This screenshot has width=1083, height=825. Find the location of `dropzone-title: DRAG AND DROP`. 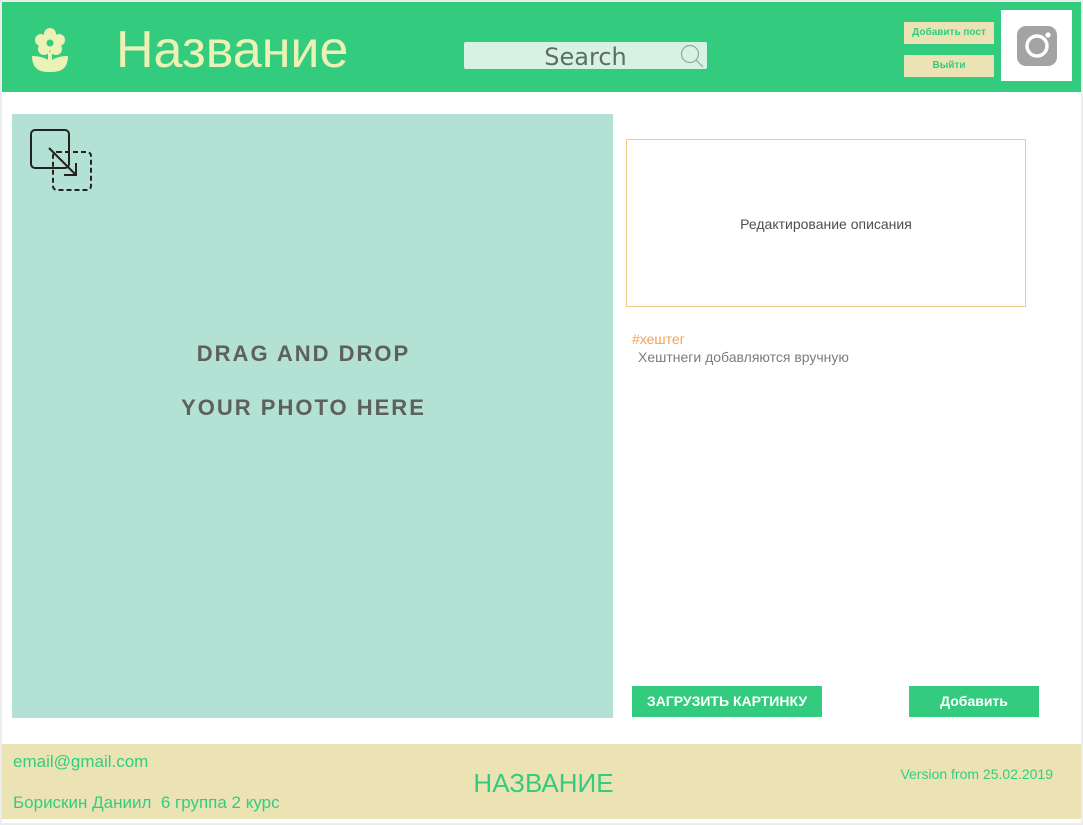

dropzone-title: DRAG AND DROP is located at coordinates (303, 353).